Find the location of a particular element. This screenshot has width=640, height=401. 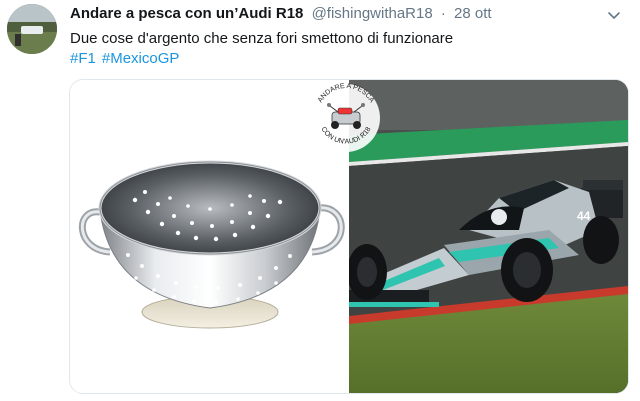

watermark-logo: ANDARE A PESCA CON UN'AUDI R18 is located at coordinates (346, 117).